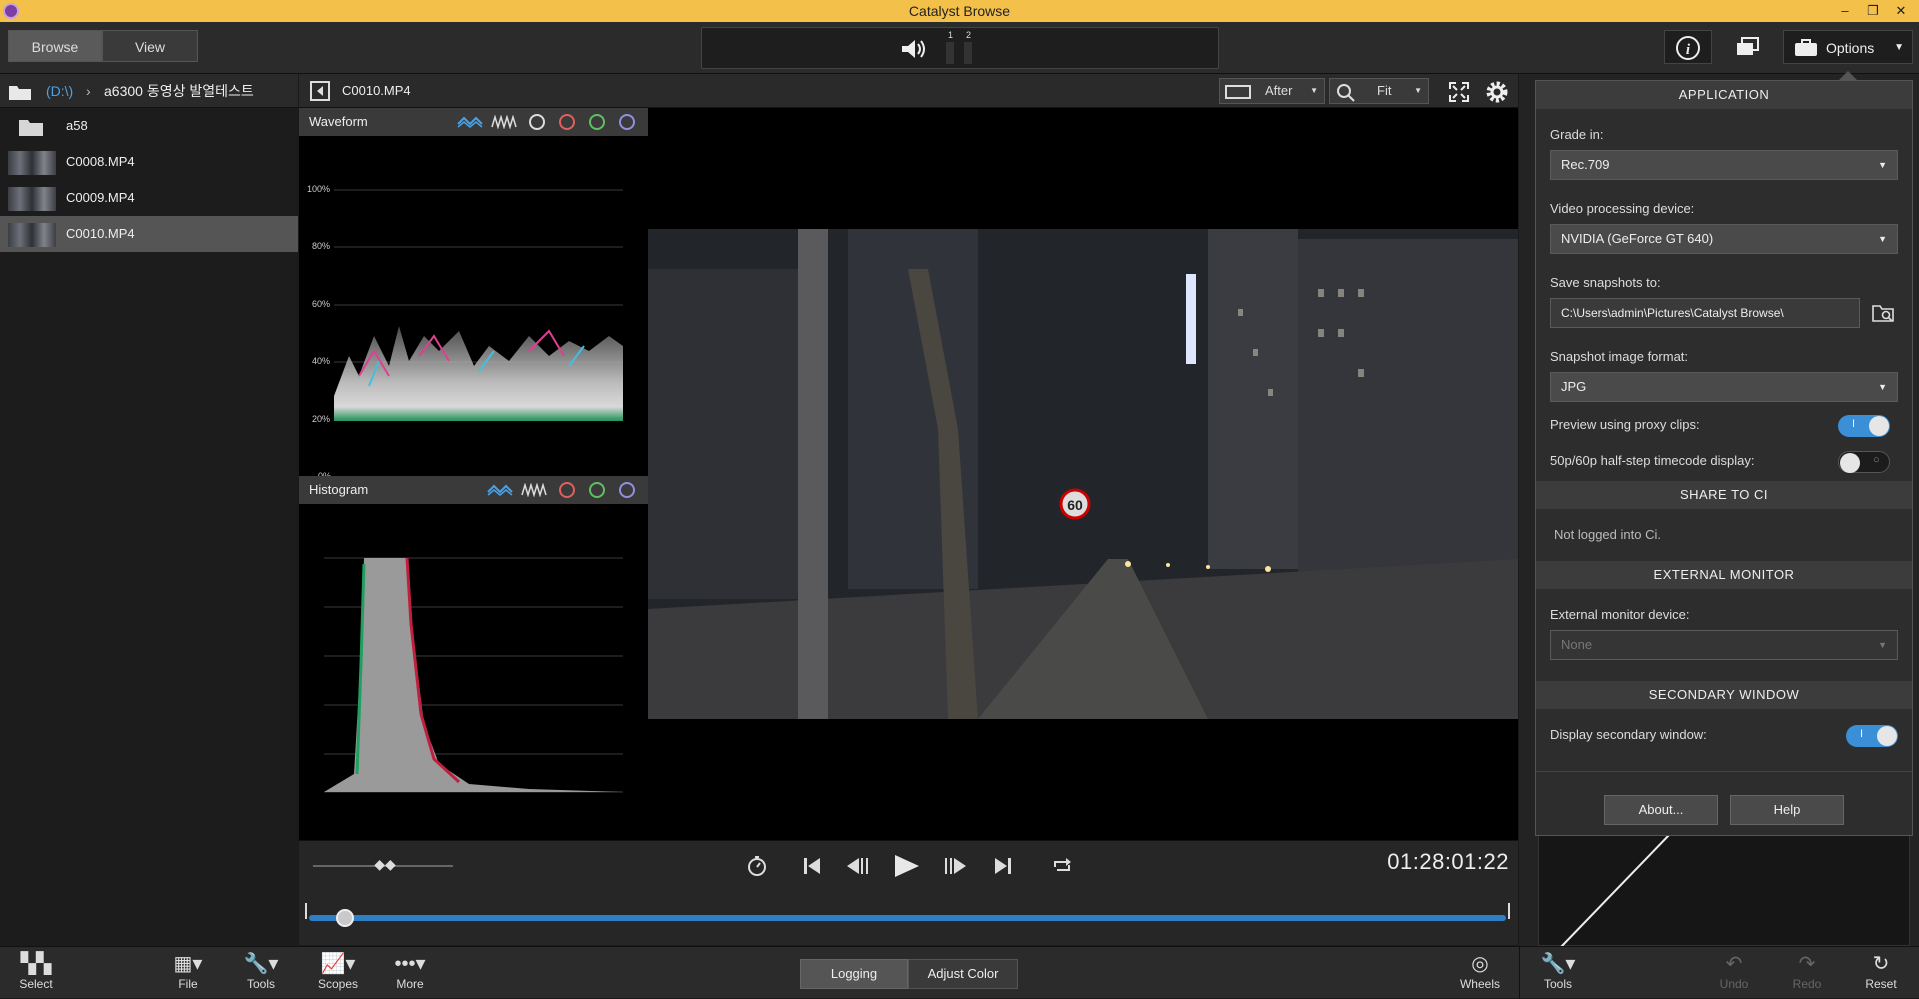 This screenshot has width=1919, height=999. Describe the element at coordinates (410, 971) in the screenshot. I see `more-button: •••▾ More` at that location.